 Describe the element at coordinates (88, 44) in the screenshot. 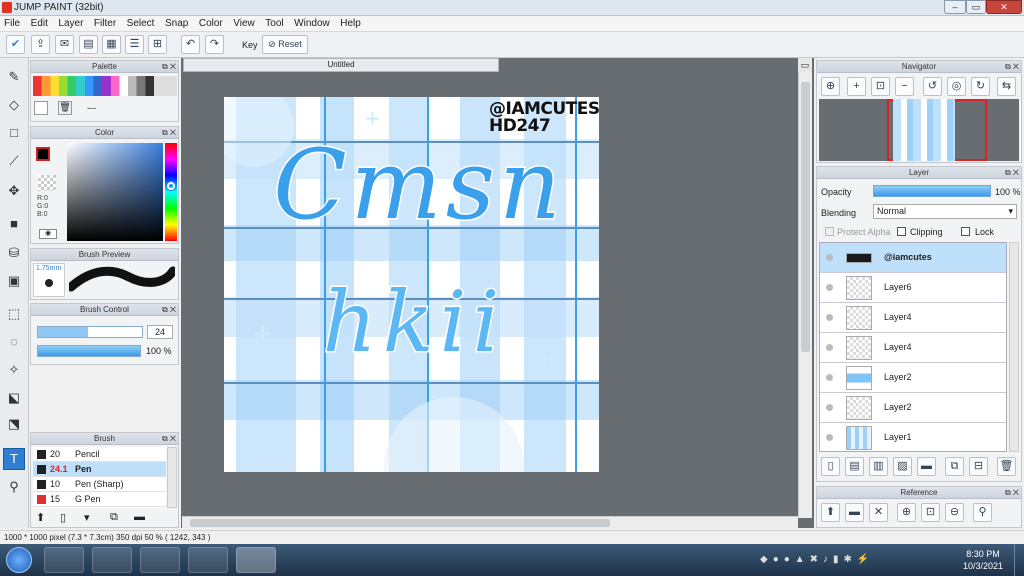

I see `document-icon: ▤` at that location.